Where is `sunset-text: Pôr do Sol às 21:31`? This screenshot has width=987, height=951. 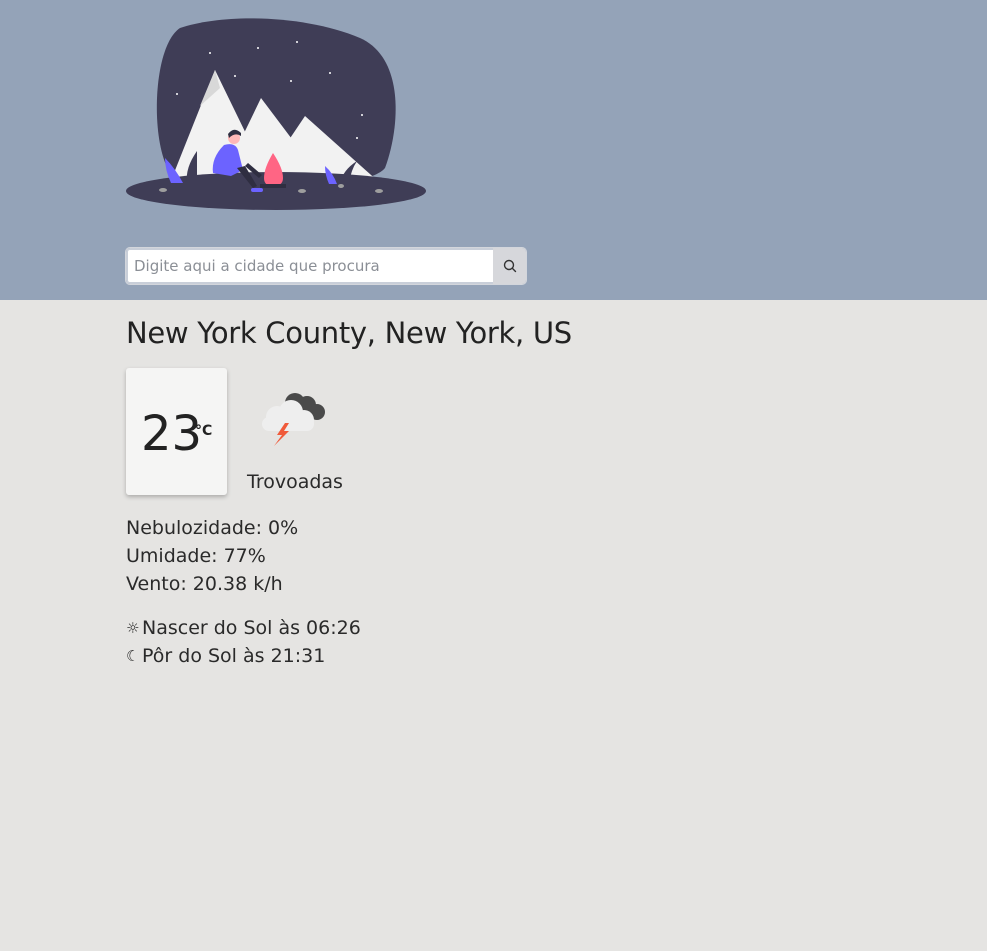 sunset-text: Pôr do Sol às 21:31 is located at coordinates (234, 656).